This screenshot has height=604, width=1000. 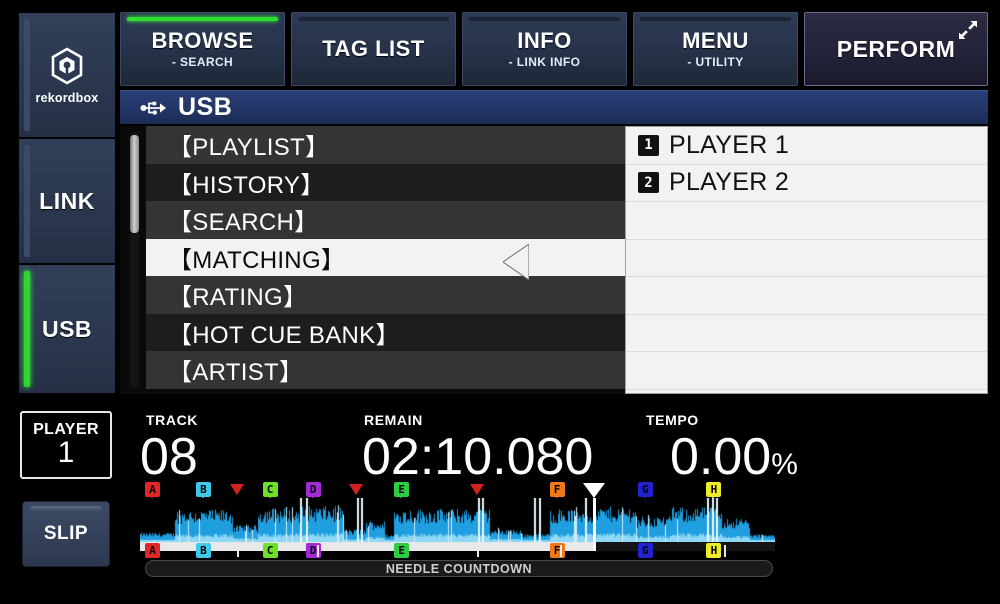 I want to click on tab-perform: PERFORM, so click(x=896, y=49).